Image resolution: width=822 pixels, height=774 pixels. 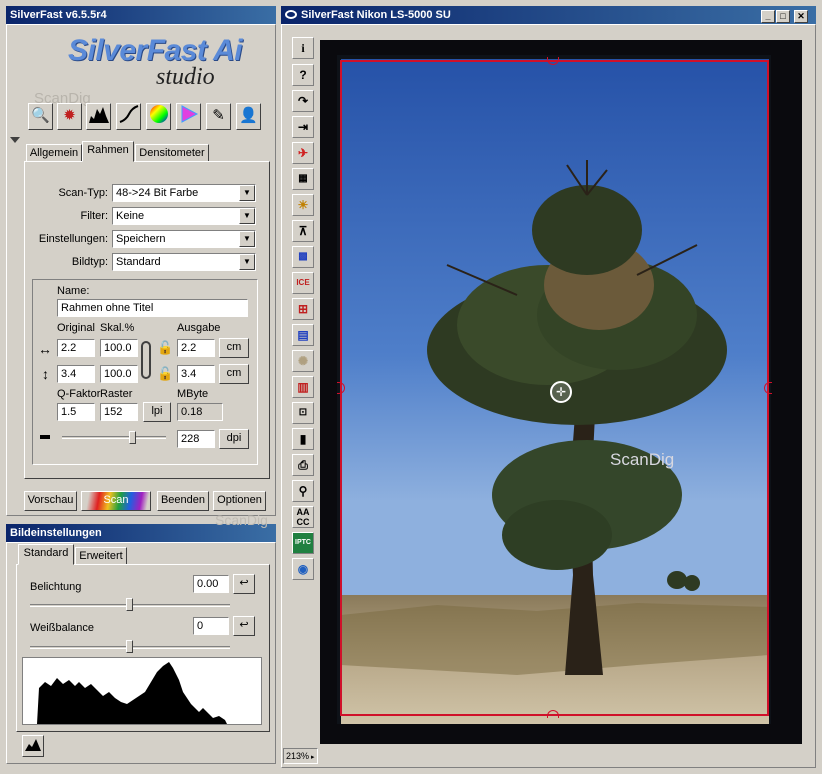 What do you see at coordinates (300, 756) in the screenshot?
I see `zoom-indicator: 213% ▸` at bounding box center [300, 756].